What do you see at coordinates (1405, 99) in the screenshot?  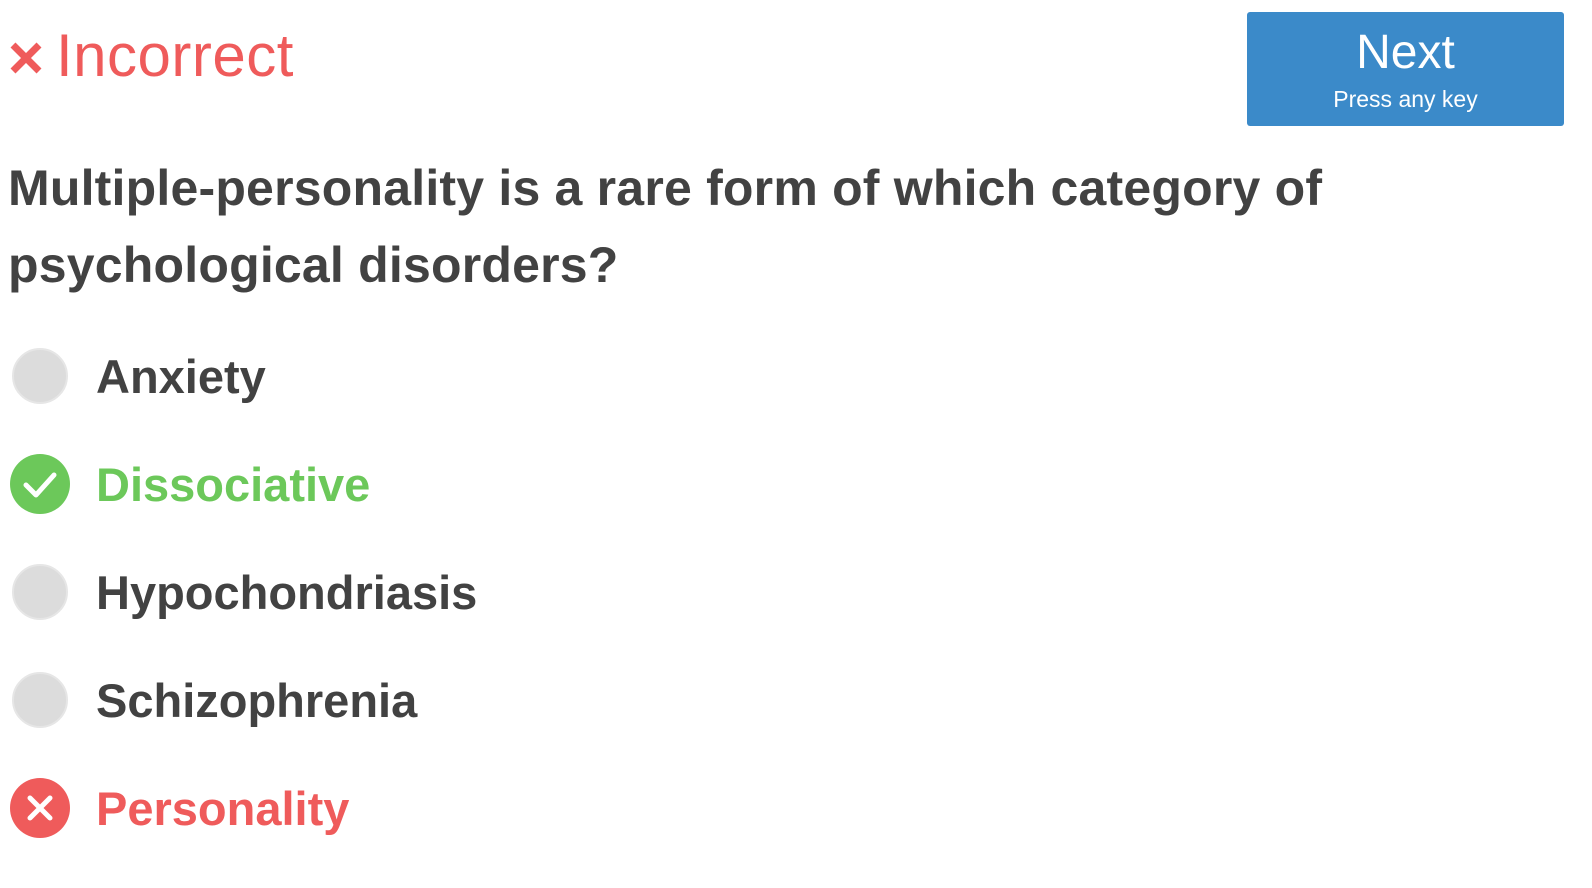 I see `next-button-hint: Press any key` at bounding box center [1405, 99].